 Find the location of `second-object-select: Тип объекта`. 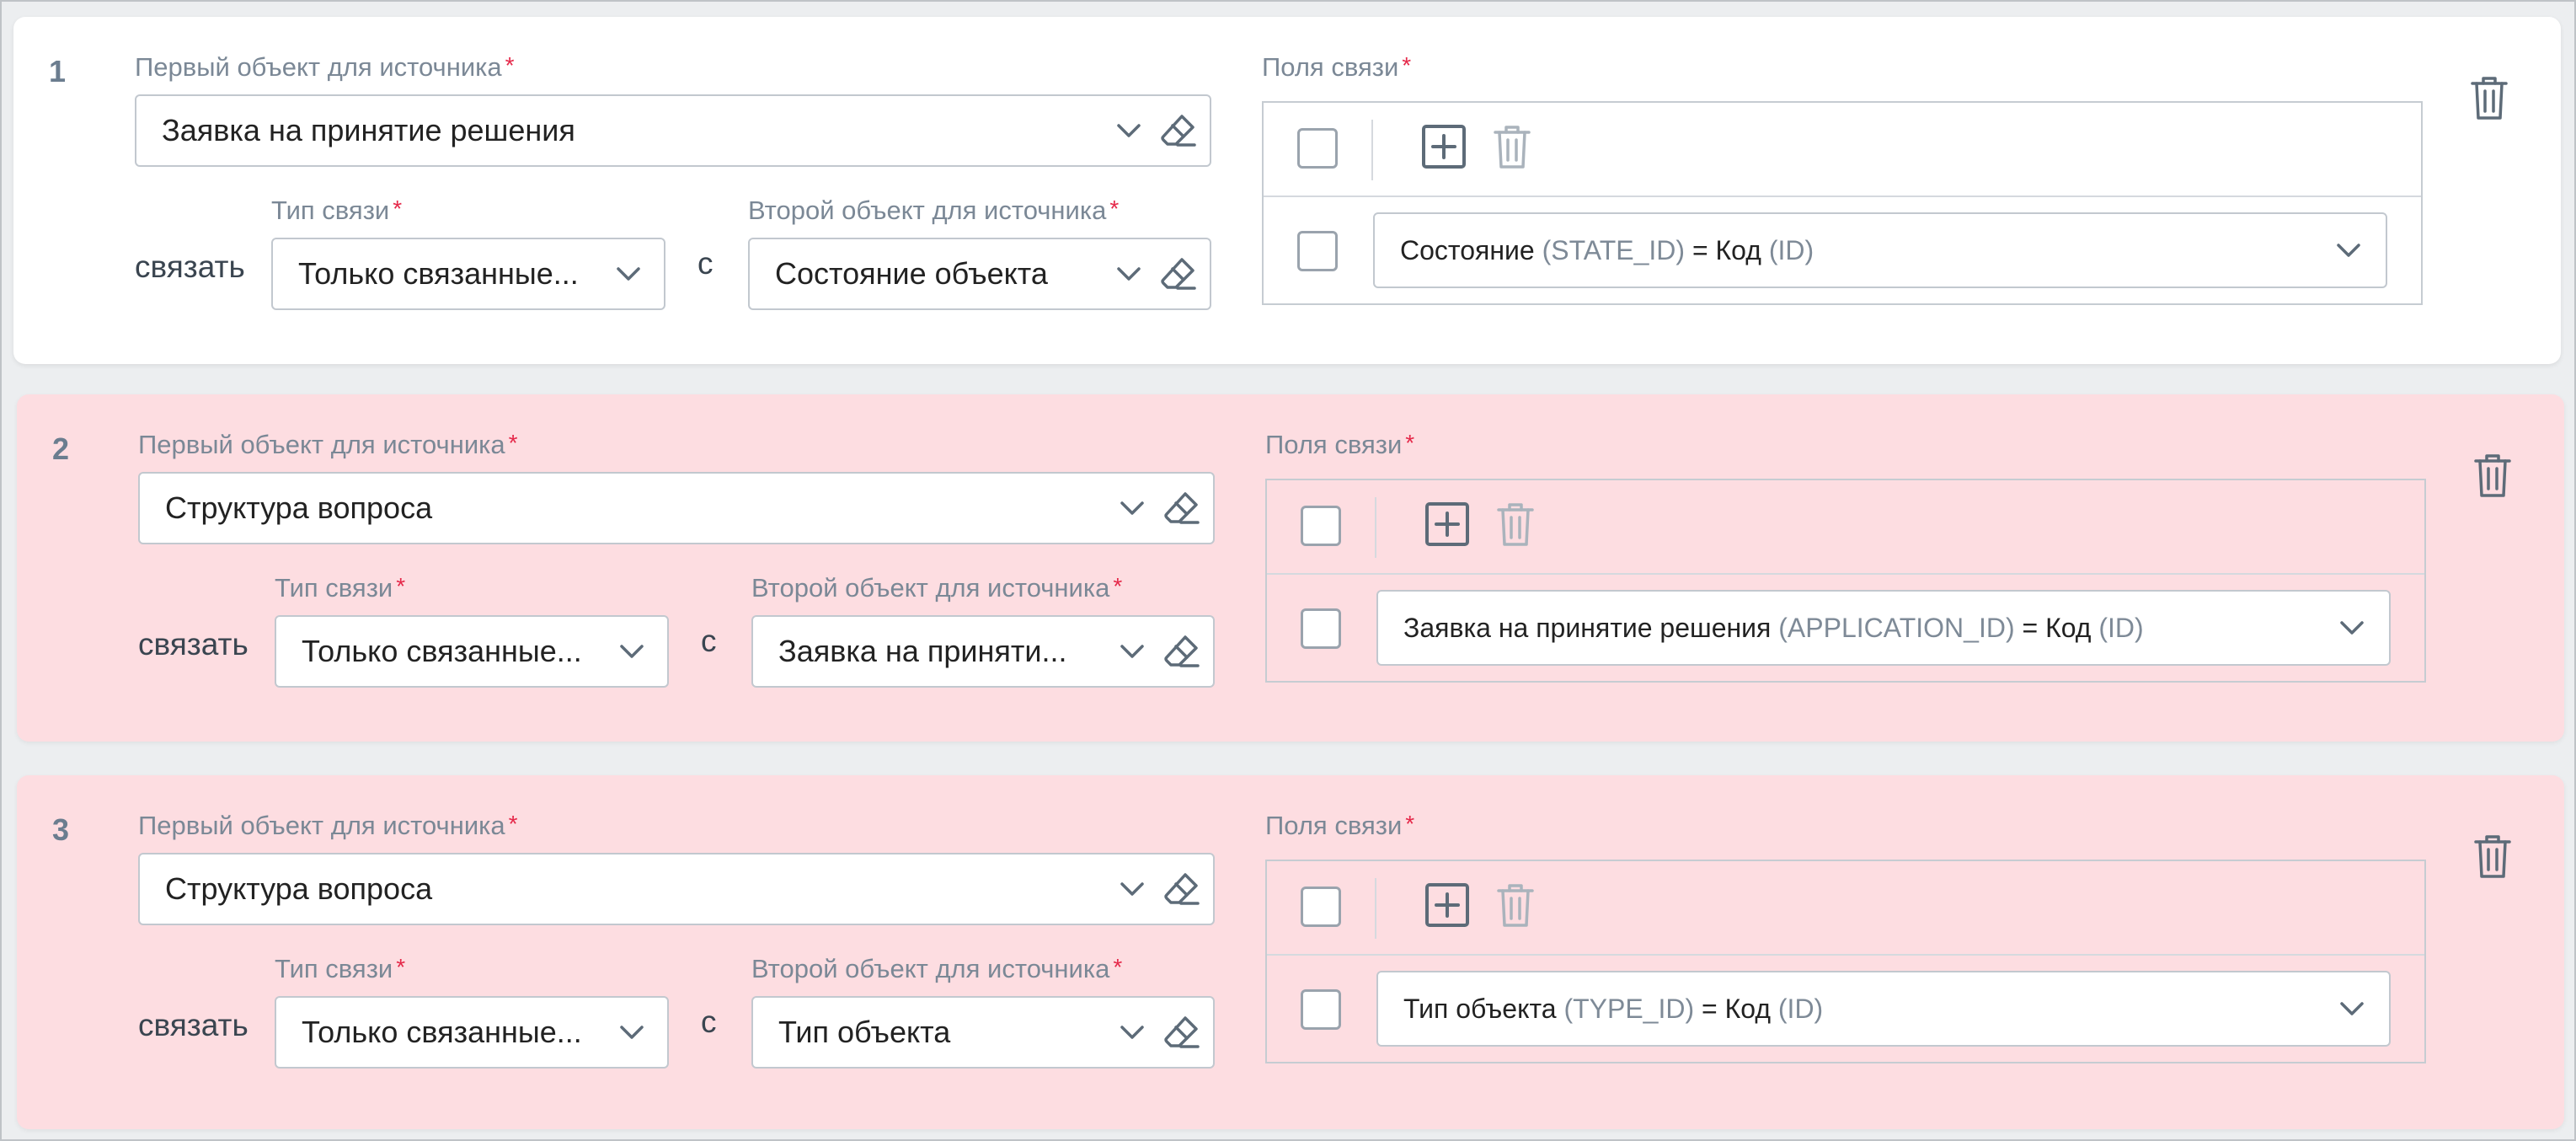

second-object-select: Тип объекта is located at coordinates (983, 1032).